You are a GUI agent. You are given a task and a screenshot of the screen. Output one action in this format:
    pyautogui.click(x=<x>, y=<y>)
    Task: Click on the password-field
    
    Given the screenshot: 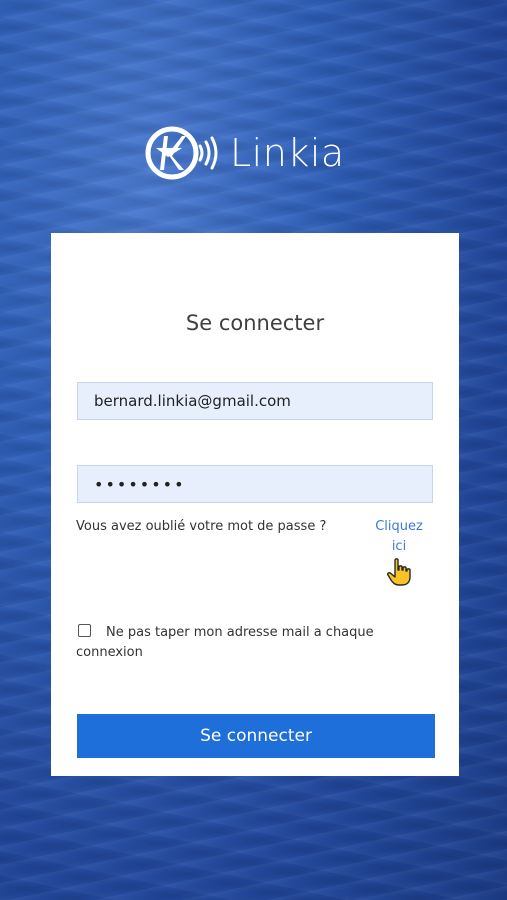 What is the action you would take?
    pyautogui.click(x=255, y=484)
    